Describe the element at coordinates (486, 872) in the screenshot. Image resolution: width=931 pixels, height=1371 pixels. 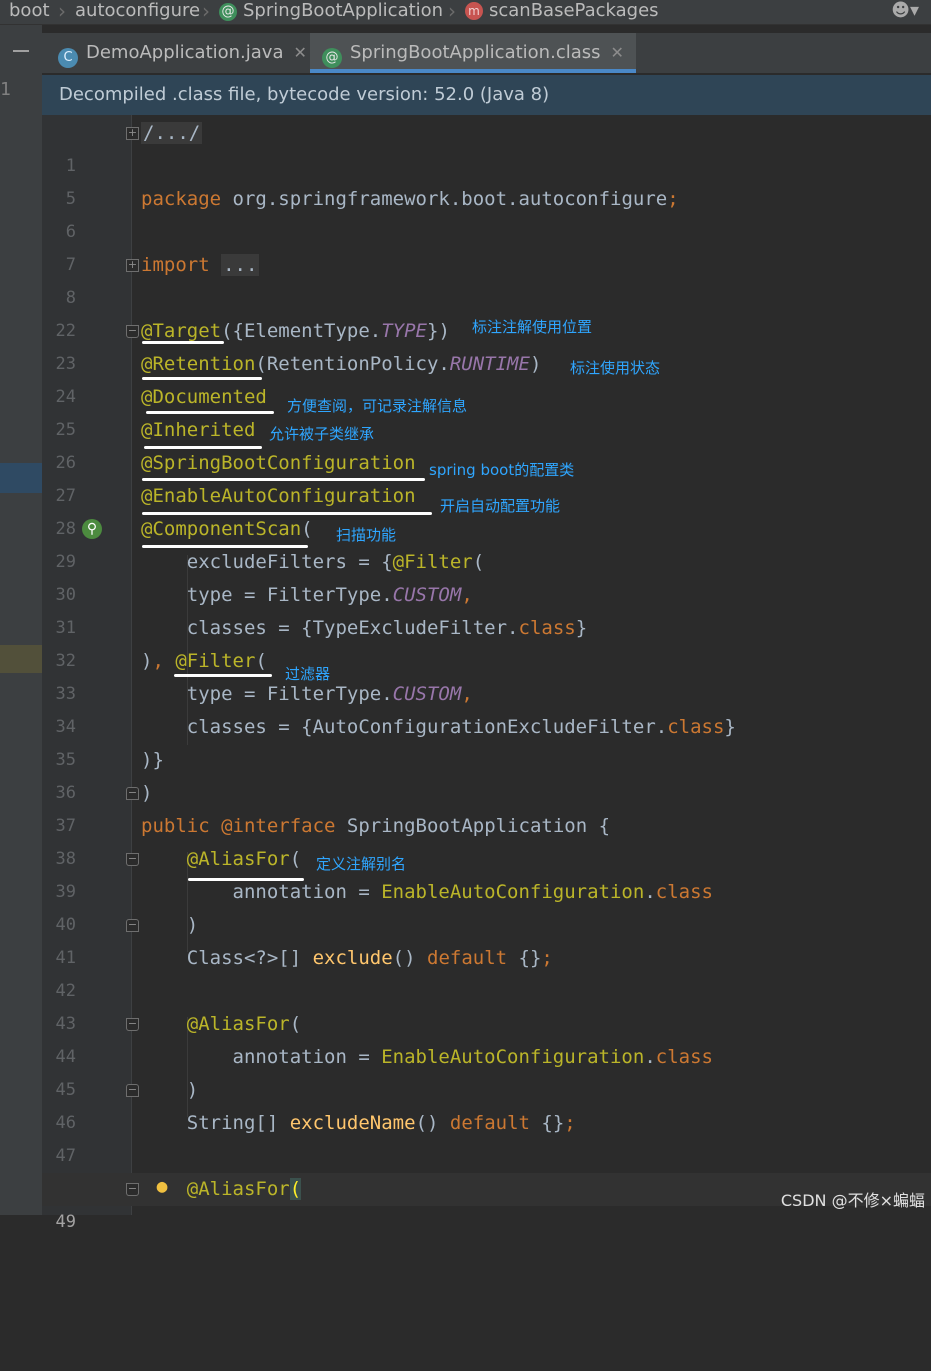
I see `code-line: 39 − @AliasFor(` at that location.